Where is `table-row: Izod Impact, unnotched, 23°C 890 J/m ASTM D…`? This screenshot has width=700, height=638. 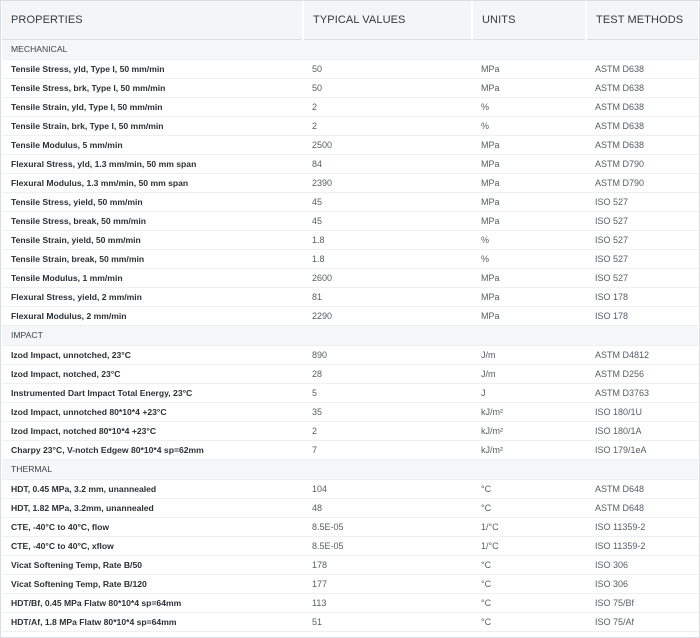
table-row: Izod Impact, unnotched, 23°C 890 J/m ASTM D… is located at coordinates (350, 355).